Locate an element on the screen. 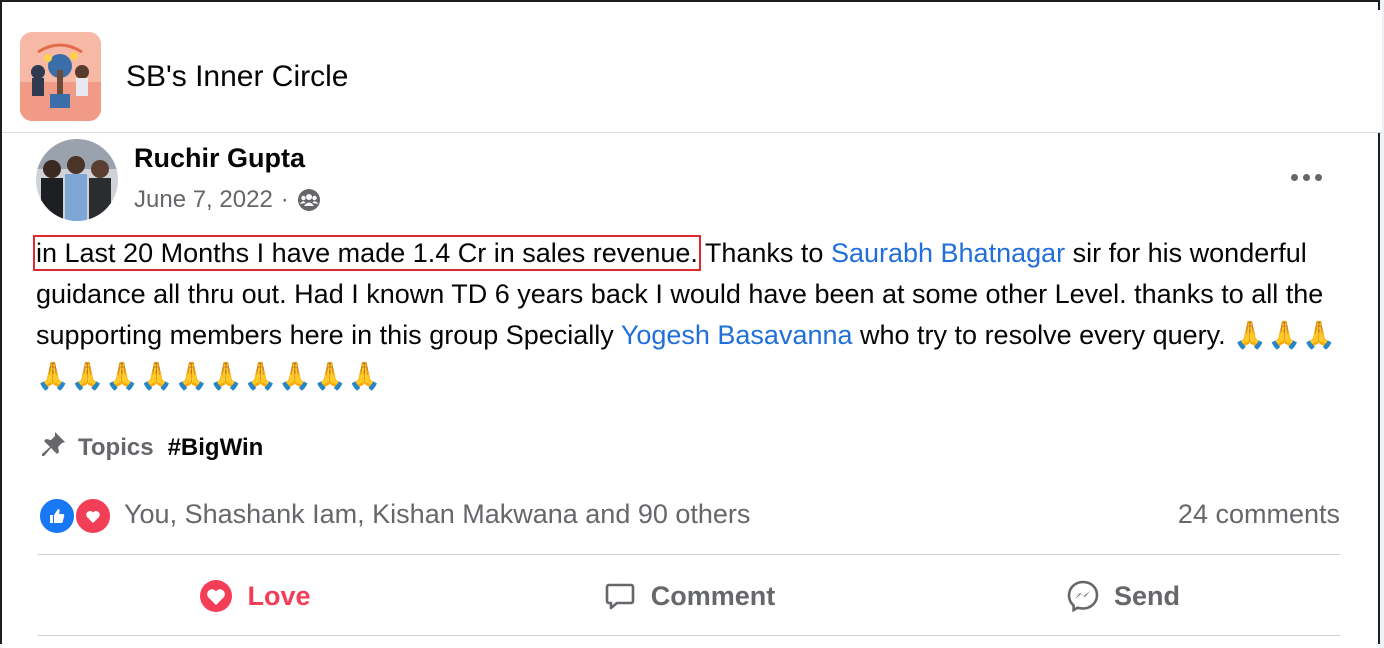  love-icon is located at coordinates (216, 596).